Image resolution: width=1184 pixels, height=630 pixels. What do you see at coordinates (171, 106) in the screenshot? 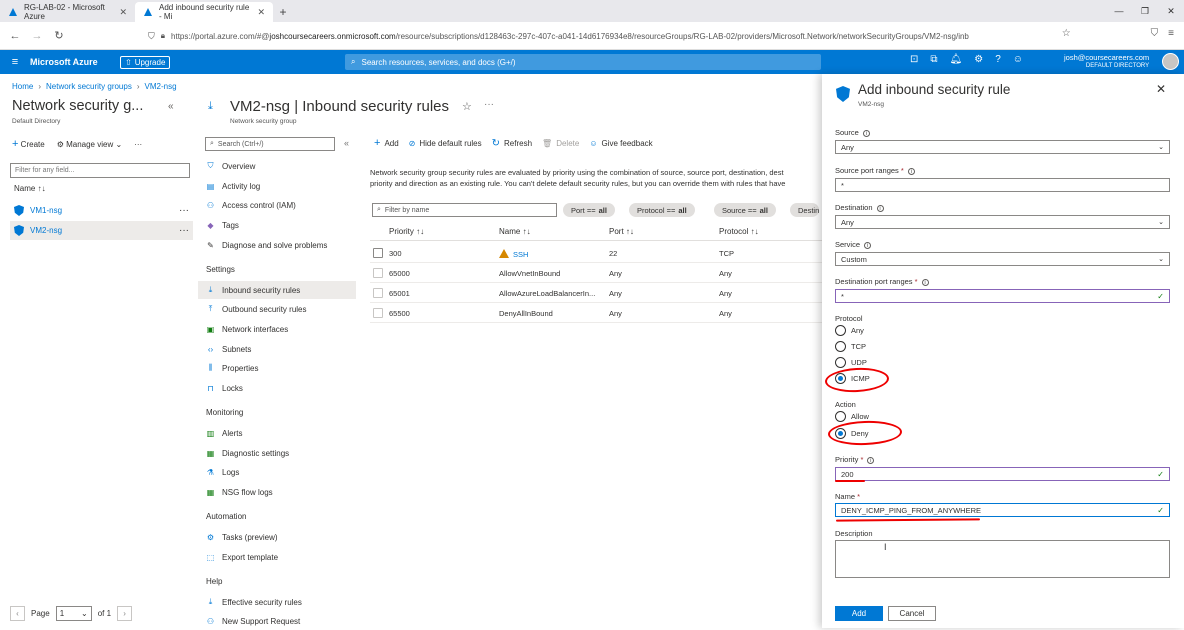
I see `collapse-pane-icon: «` at bounding box center [171, 106].